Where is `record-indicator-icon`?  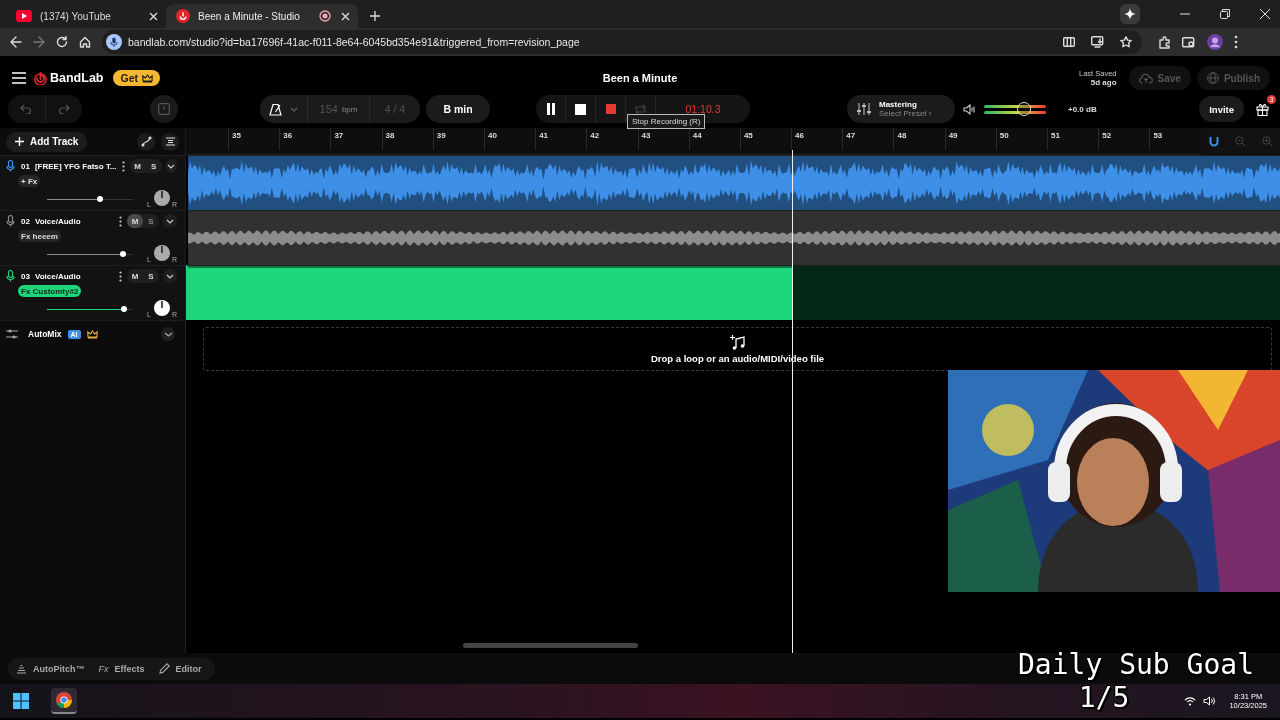 record-indicator-icon is located at coordinates (325, 16).